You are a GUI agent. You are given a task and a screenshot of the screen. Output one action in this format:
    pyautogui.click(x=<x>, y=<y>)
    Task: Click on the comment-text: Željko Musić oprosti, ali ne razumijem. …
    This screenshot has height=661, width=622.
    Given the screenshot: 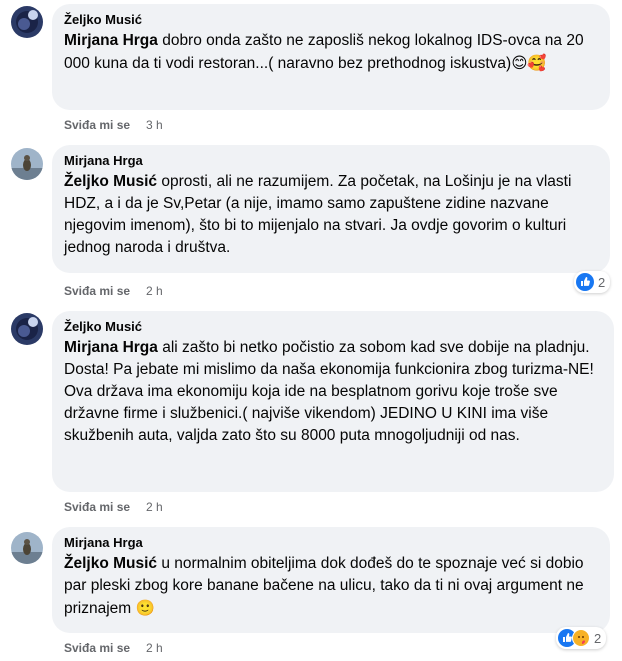 What is the action you would take?
    pyautogui.click(x=331, y=215)
    